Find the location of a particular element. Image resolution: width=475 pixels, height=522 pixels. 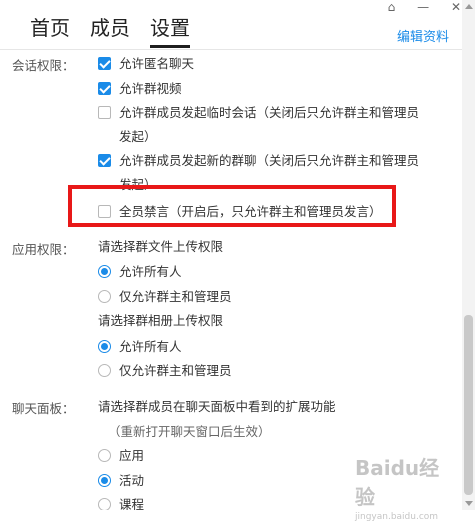

checkbox-unchecked-icon is located at coordinates (104, 112).